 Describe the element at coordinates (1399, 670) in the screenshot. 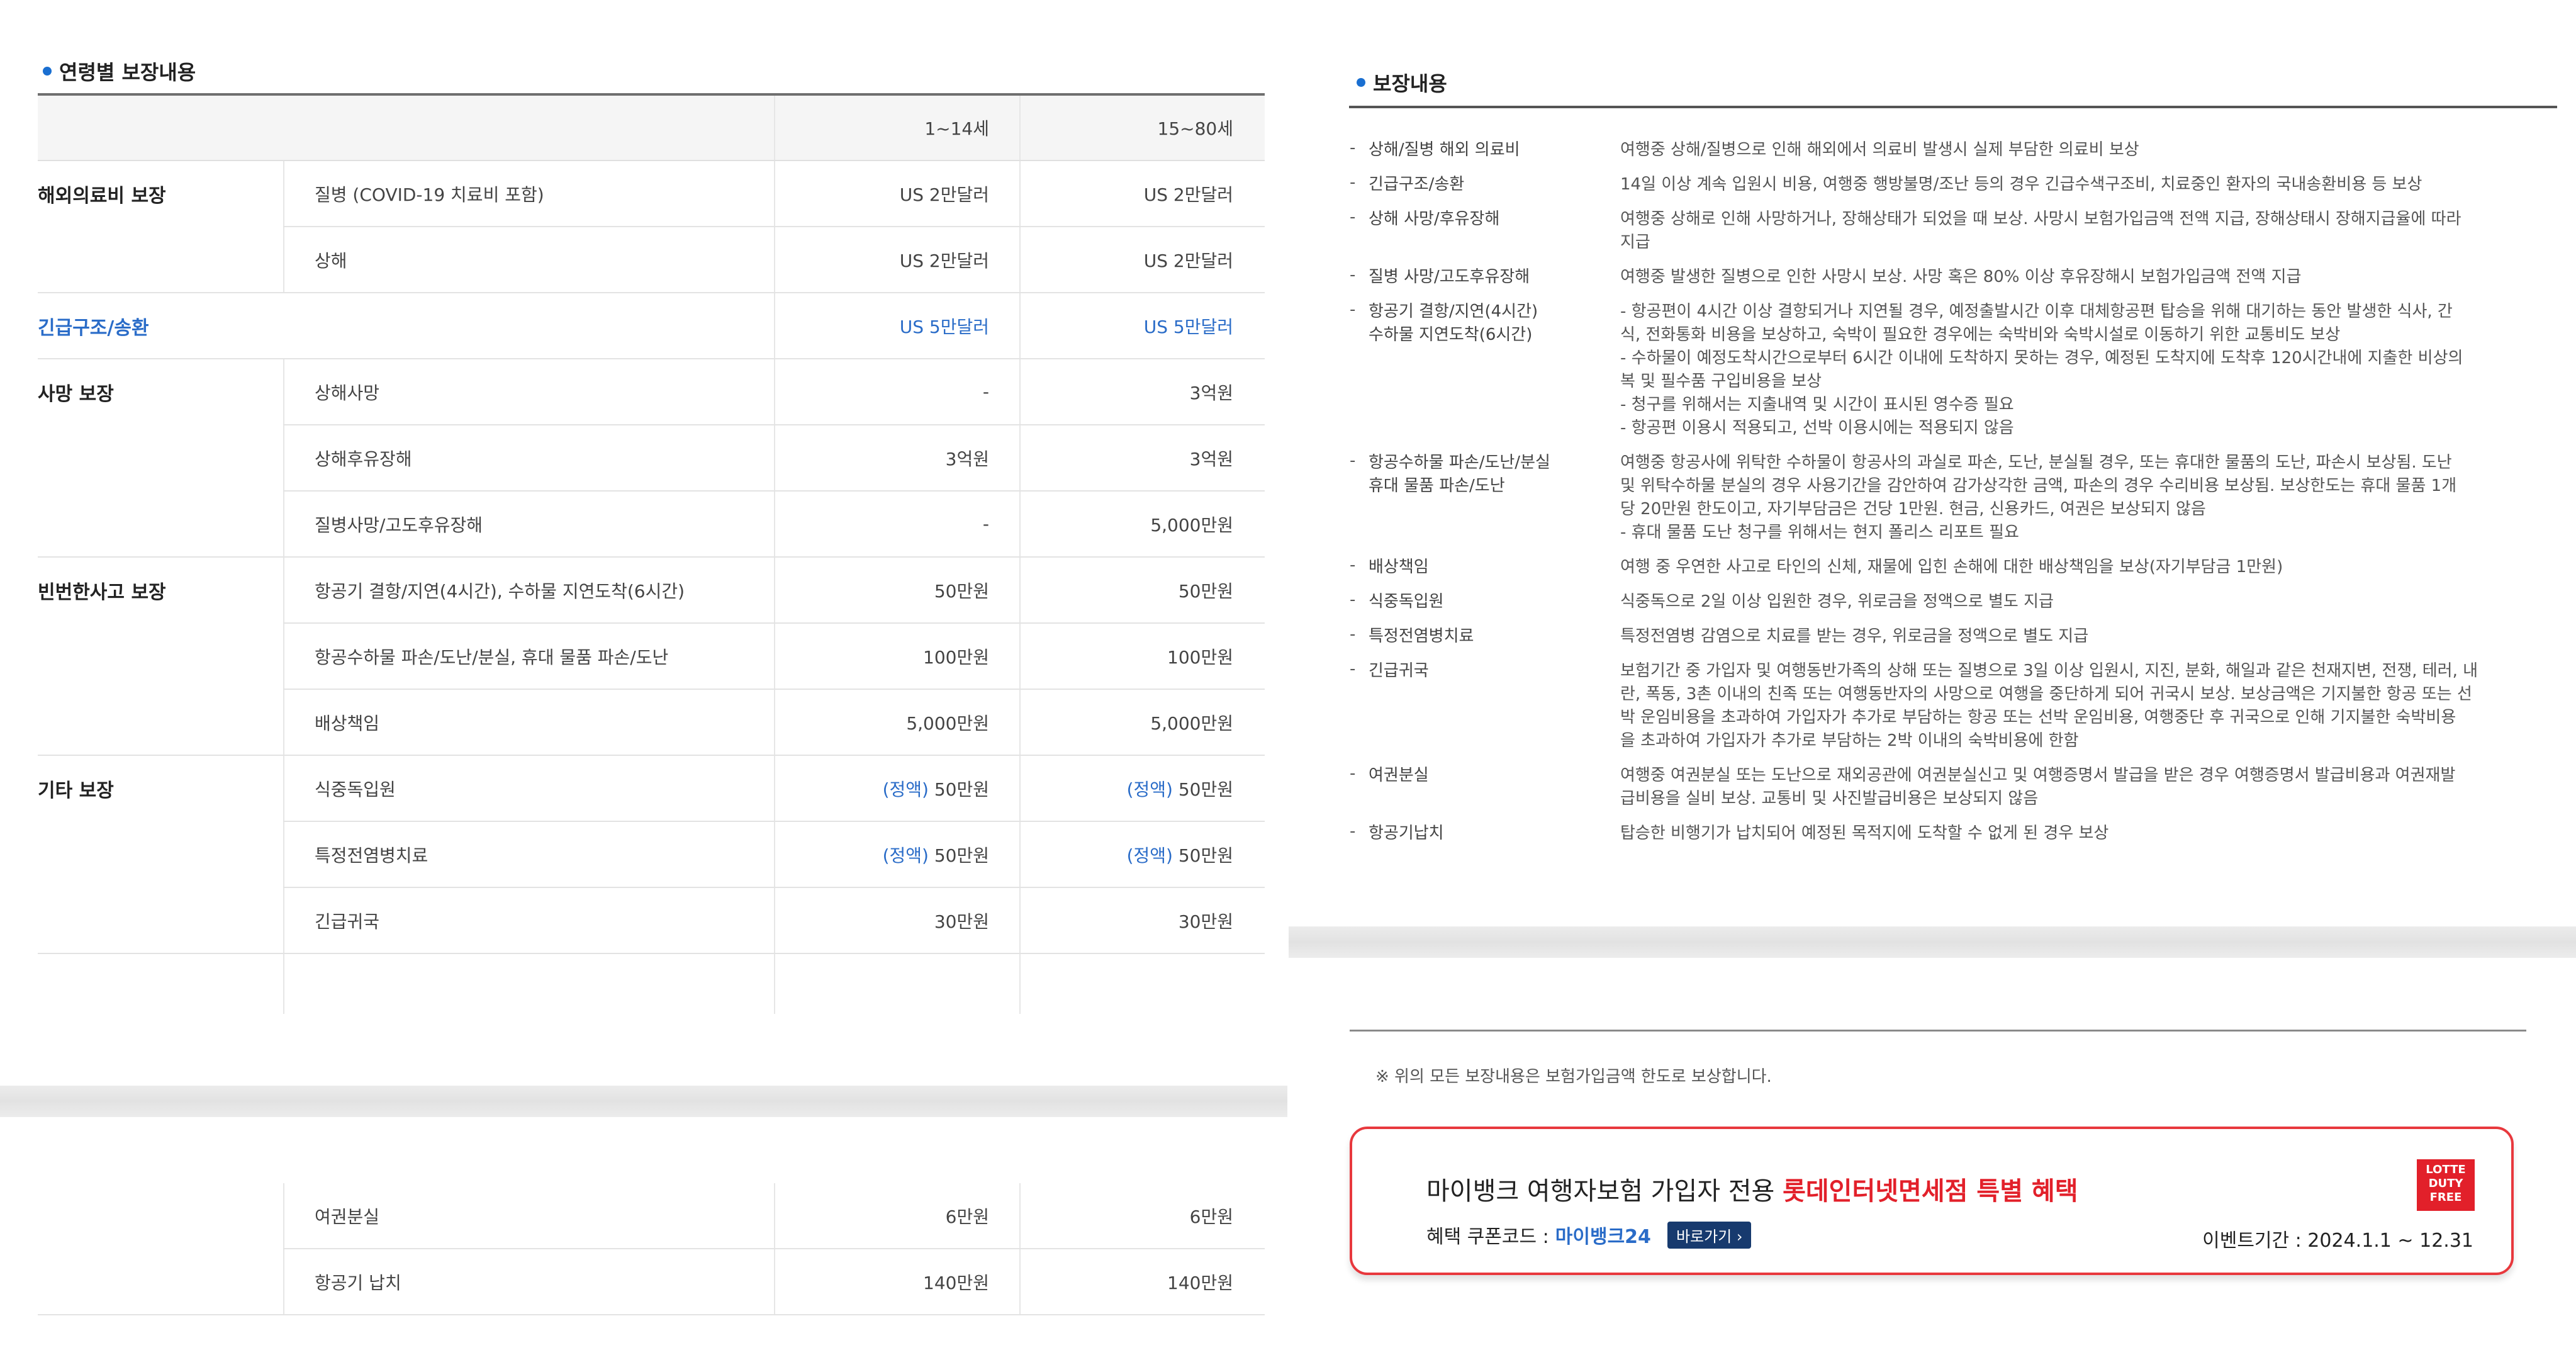

I see `coverage-item-label: 긴급귀국` at that location.